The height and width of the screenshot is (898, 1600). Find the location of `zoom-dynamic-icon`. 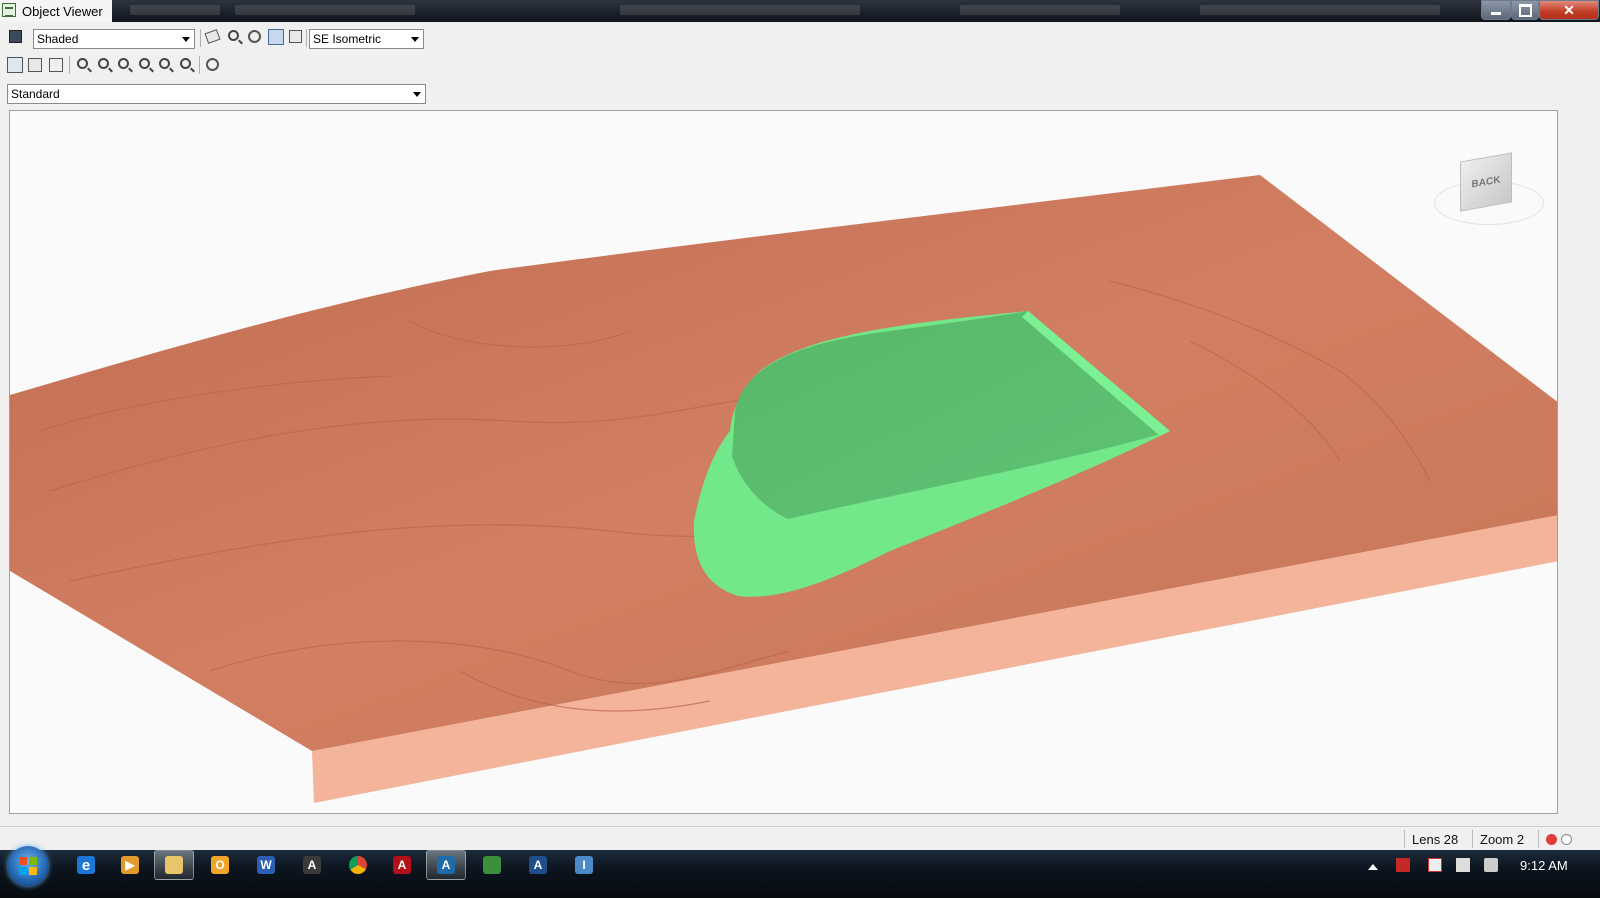

zoom-dynamic-icon is located at coordinates (123, 63).